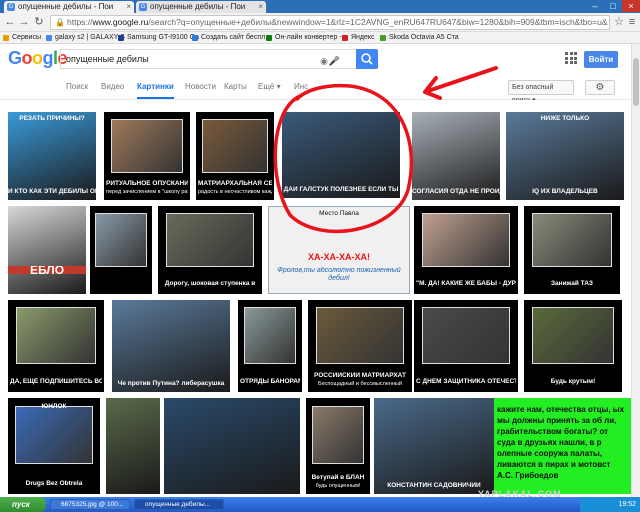  What do you see at coordinates (270, 381) in the screenshot?
I see `image-caption: ОТРЯДЫ БАНОРАМ` at bounding box center [270, 381].